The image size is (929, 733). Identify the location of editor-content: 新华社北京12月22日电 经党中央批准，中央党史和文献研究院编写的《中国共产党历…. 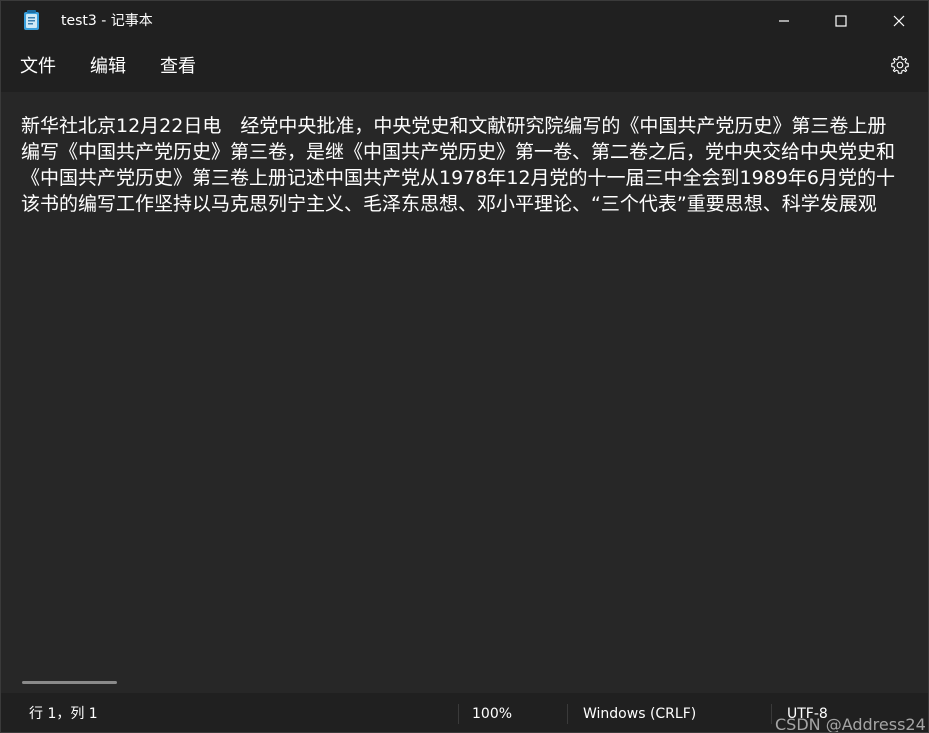
(473, 165).